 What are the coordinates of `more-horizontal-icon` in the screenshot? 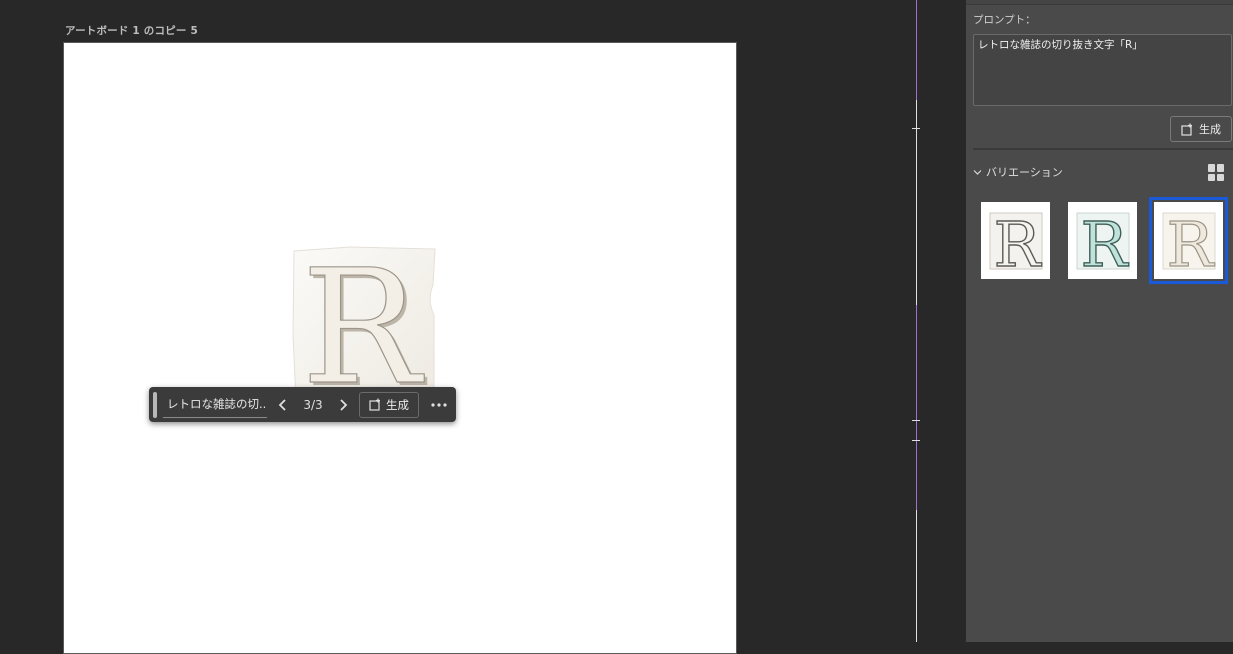 It's located at (439, 404).